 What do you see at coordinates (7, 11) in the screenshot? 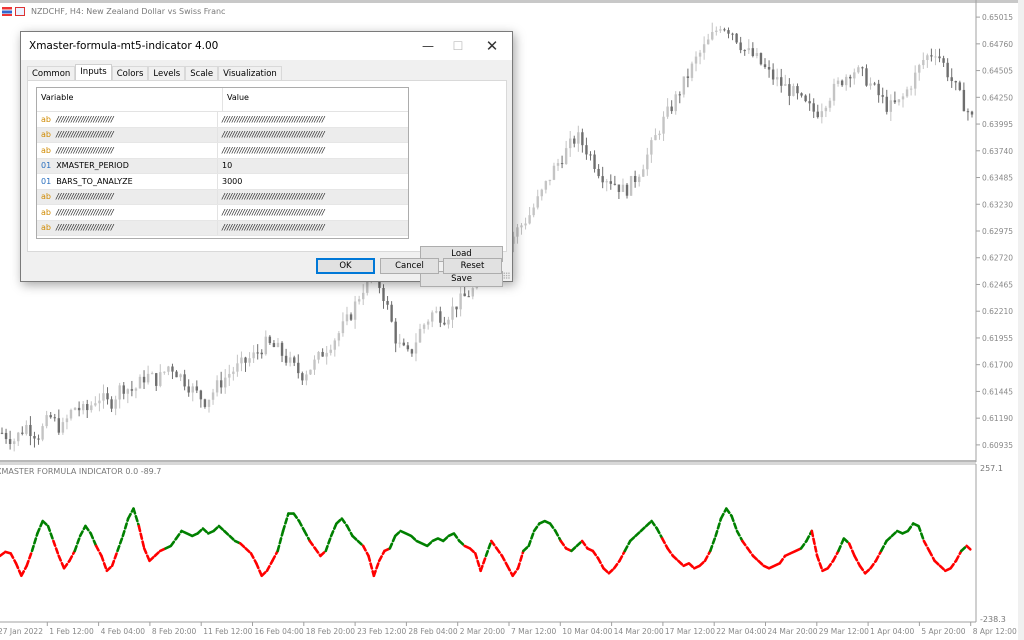
I see `chart-menu-icon` at bounding box center [7, 11].